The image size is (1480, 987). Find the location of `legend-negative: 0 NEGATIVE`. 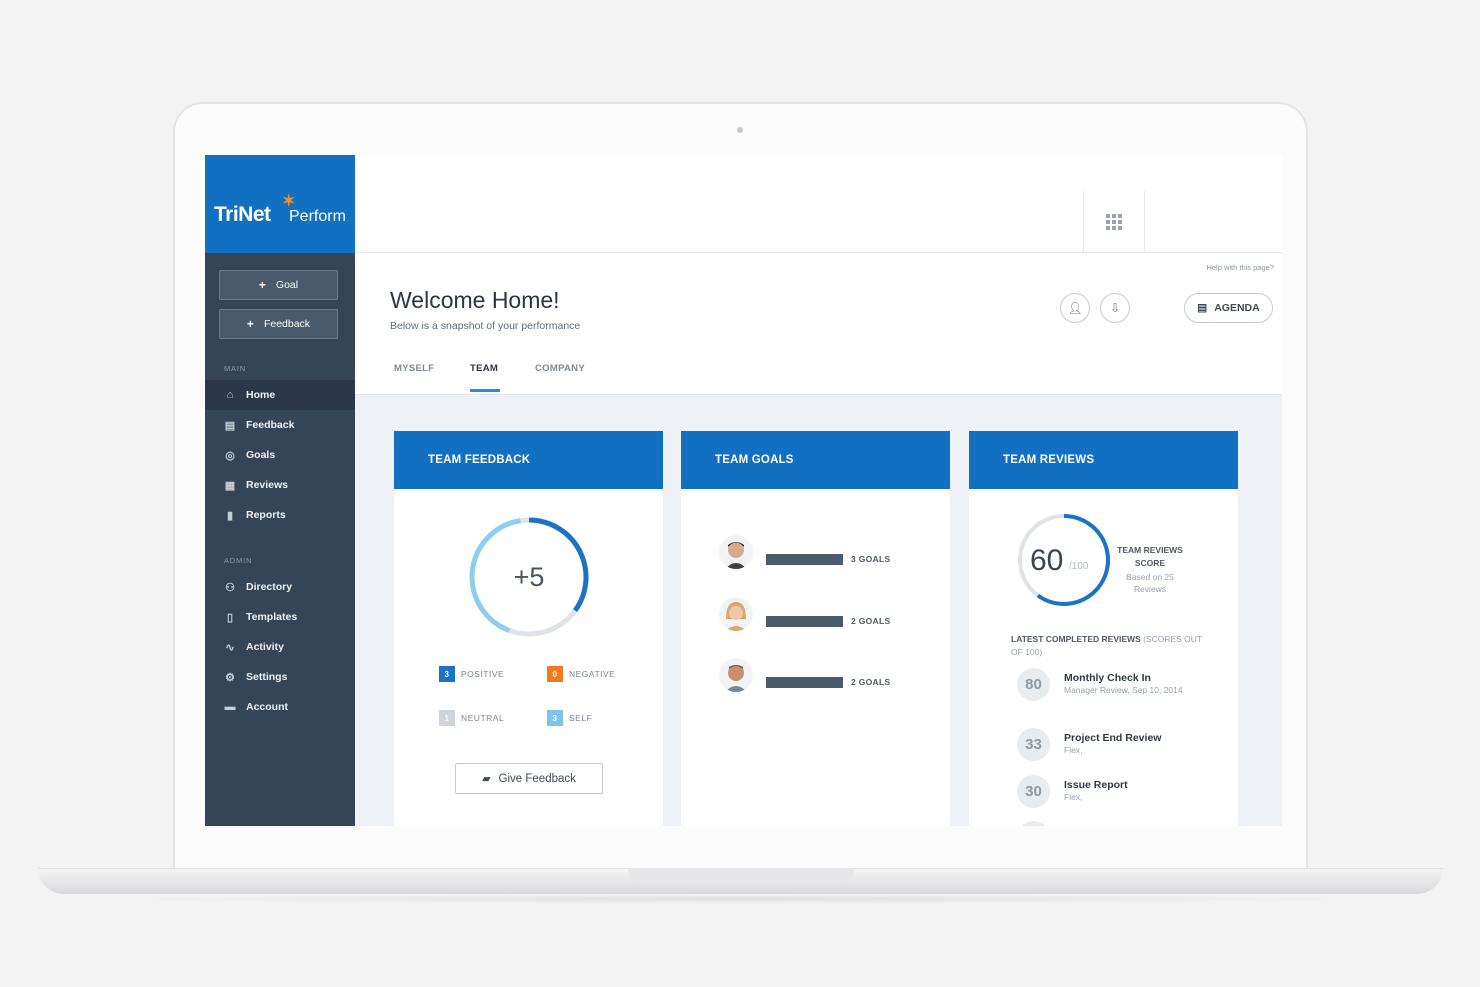

legend-negative: 0 NEGATIVE is located at coordinates (581, 674).